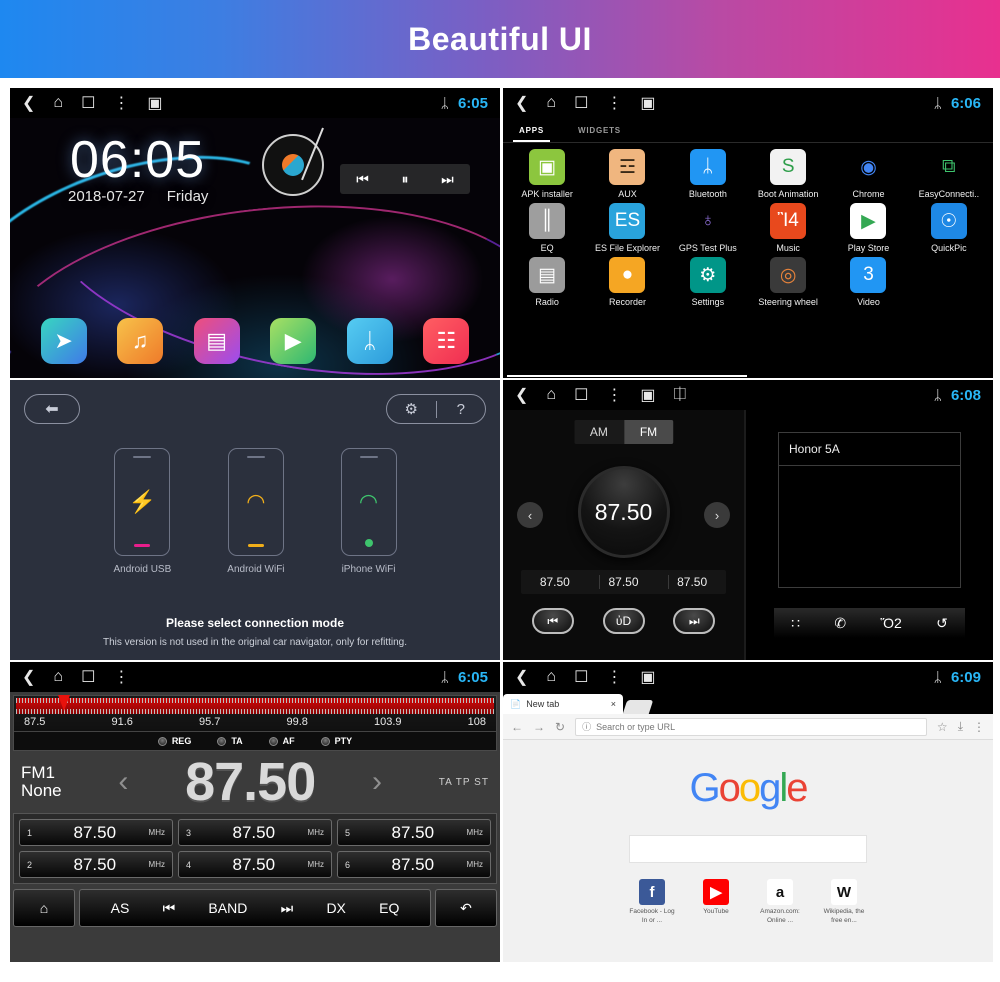 The height and width of the screenshot is (982, 1000). I want to click on dock-item-radio: ▤, so click(216, 341).